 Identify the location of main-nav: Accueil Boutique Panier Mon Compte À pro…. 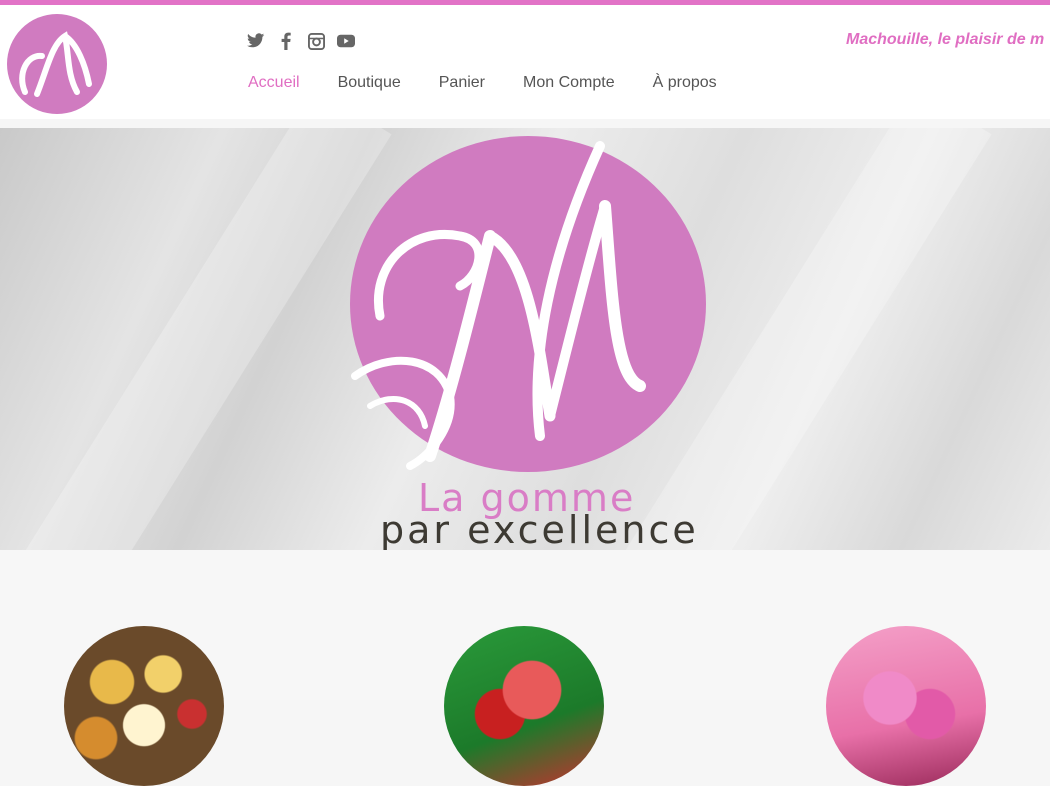
(482, 83).